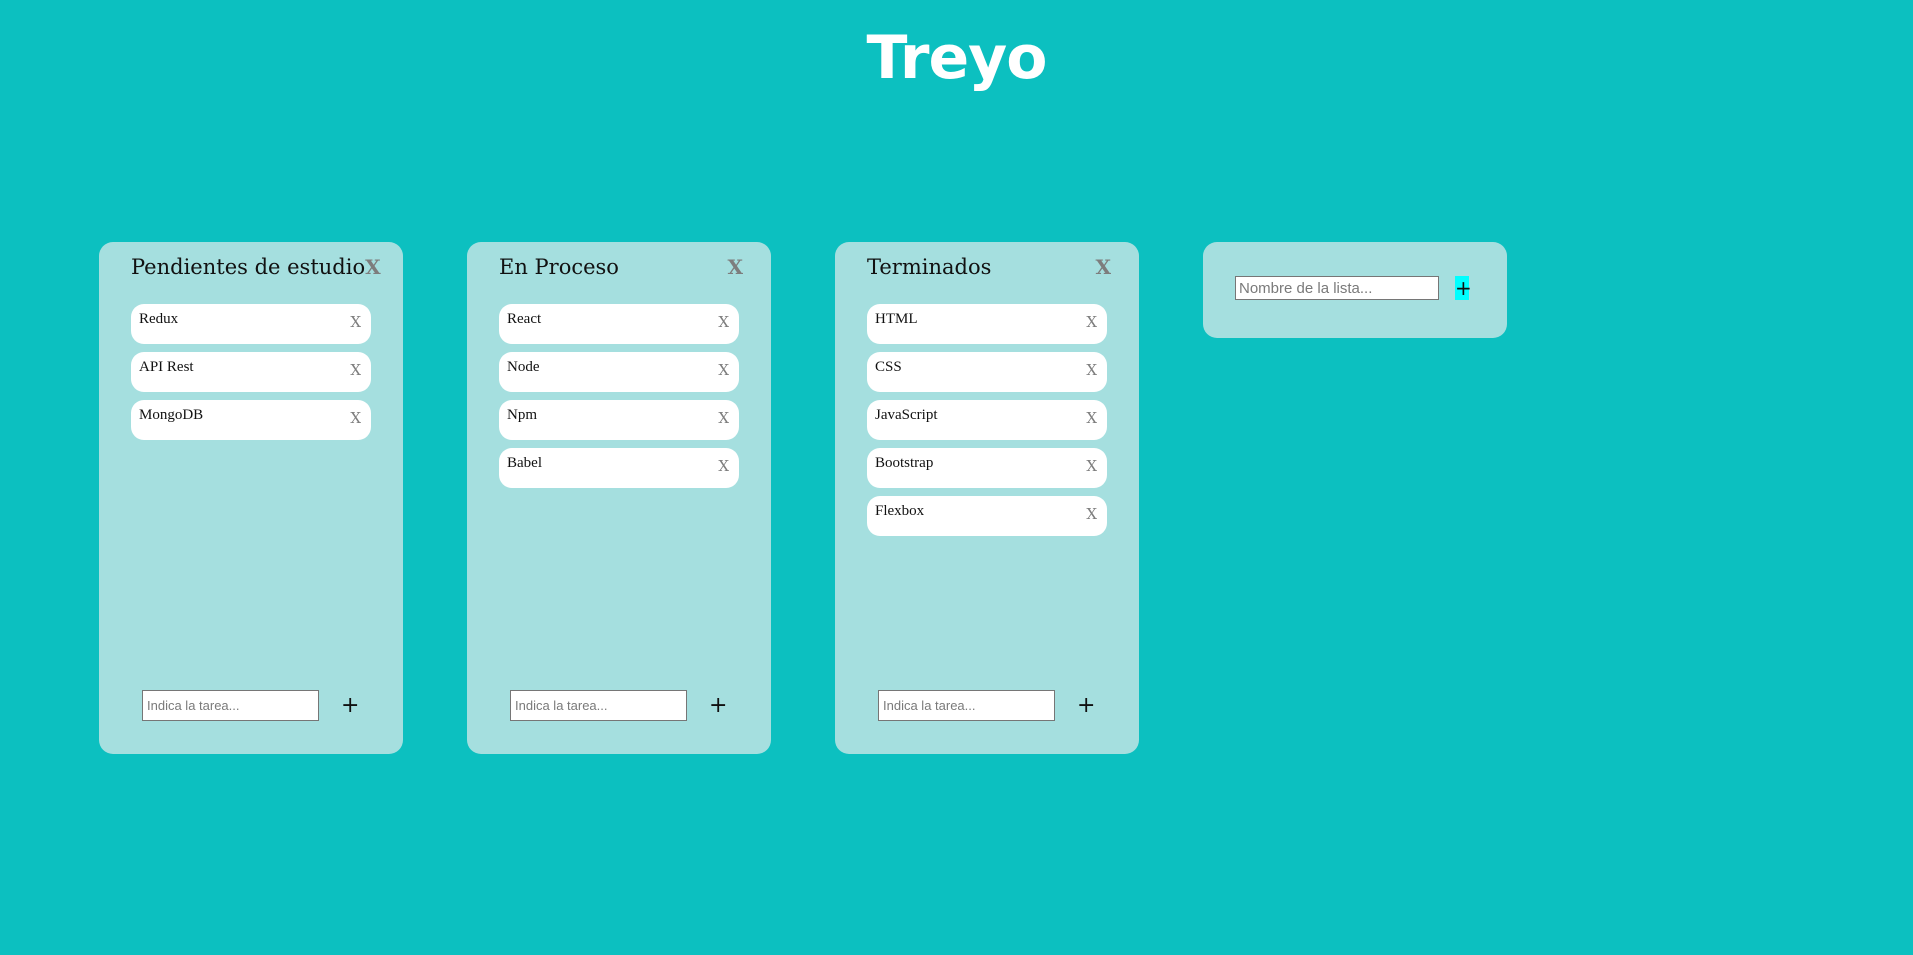 This screenshot has width=1913, height=955. What do you see at coordinates (621, 267) in the screenshot?
I see `list-header: En Proceso X` at bounding box center [621, 267].